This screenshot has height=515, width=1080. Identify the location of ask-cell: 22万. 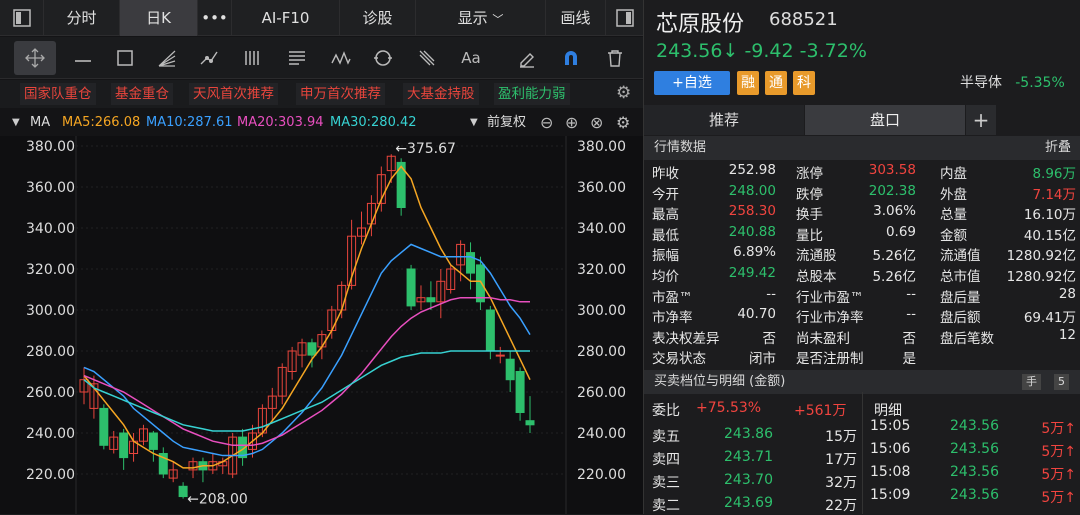
(841, 506).